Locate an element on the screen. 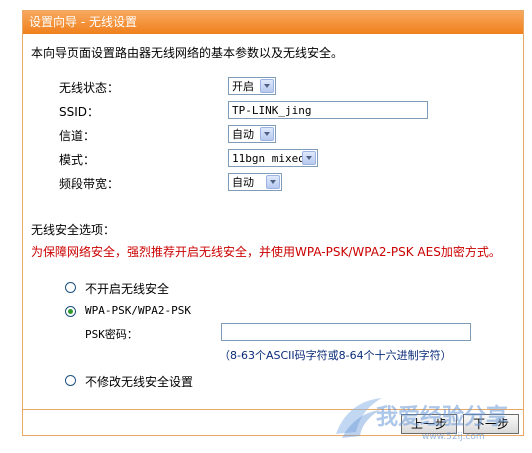 This screenshot has width=532, height=453. channel-select: 自动 is located at coordinates (252, 134).